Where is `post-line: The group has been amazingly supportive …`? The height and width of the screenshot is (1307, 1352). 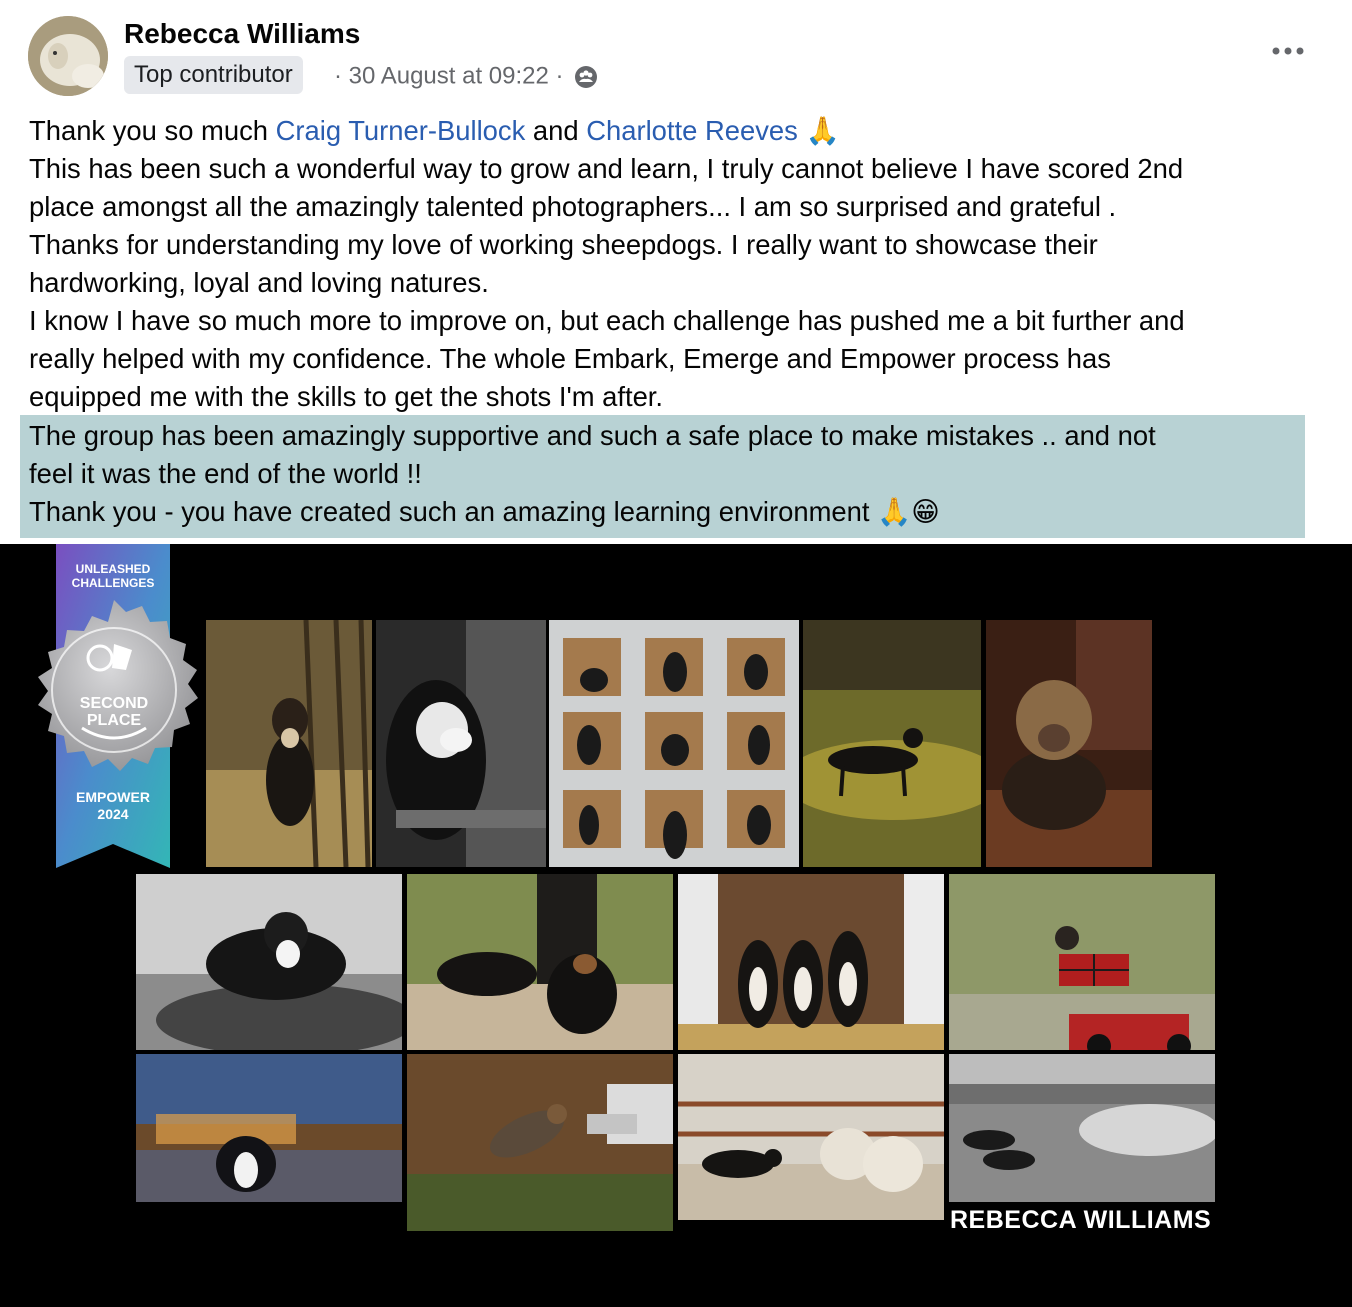 post-line: The group has been amazingly supportive … is located at coordinates (592, 435).